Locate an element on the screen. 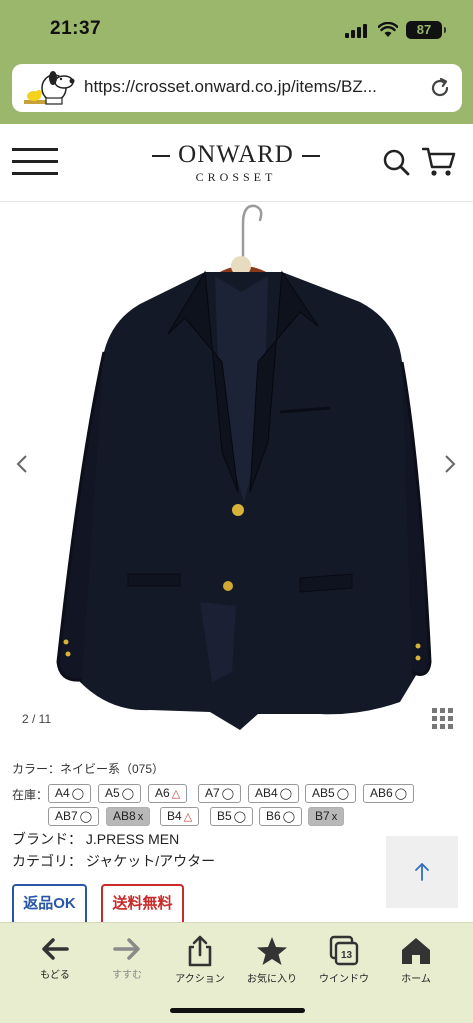 The width and height of the screenshot is (473, 1023). forward-label: すすむ is located at coordinates (127, 975).